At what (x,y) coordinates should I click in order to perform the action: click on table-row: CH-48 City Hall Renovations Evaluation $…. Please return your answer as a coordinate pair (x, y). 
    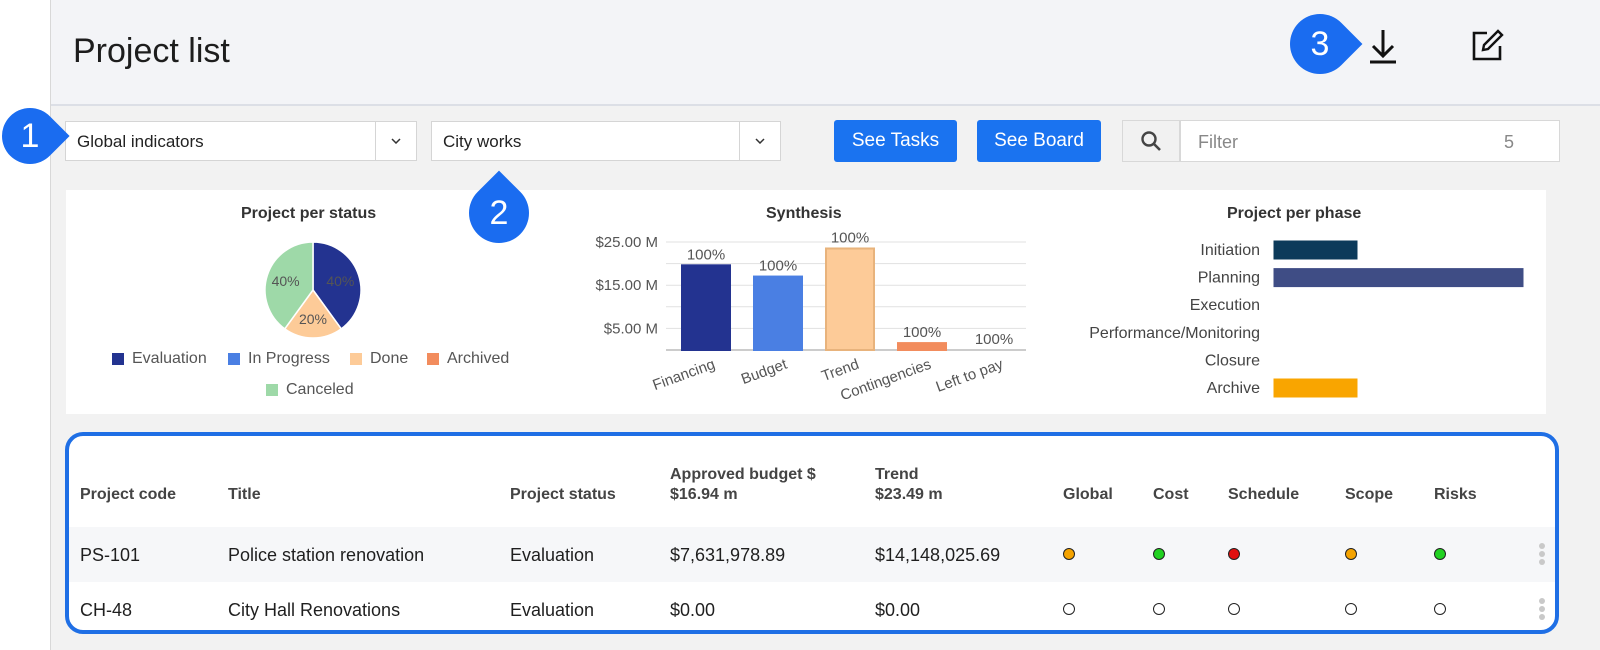
    Looking at the image, I should click on (812, 606).